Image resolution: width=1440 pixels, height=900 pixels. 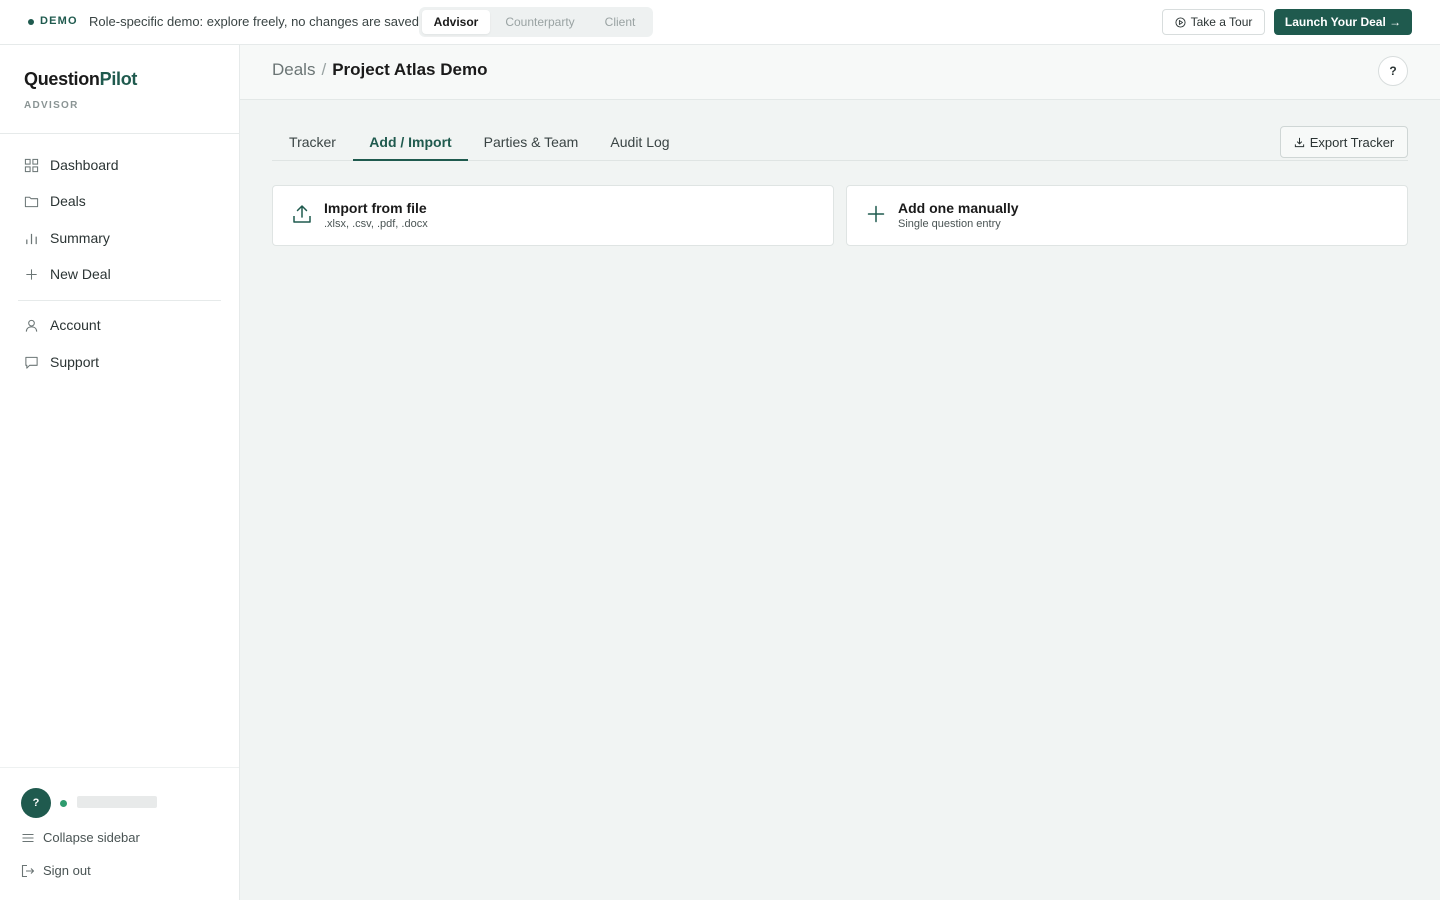 I want to click on sign-out-button: Sign out, so click(x=56, y=870).